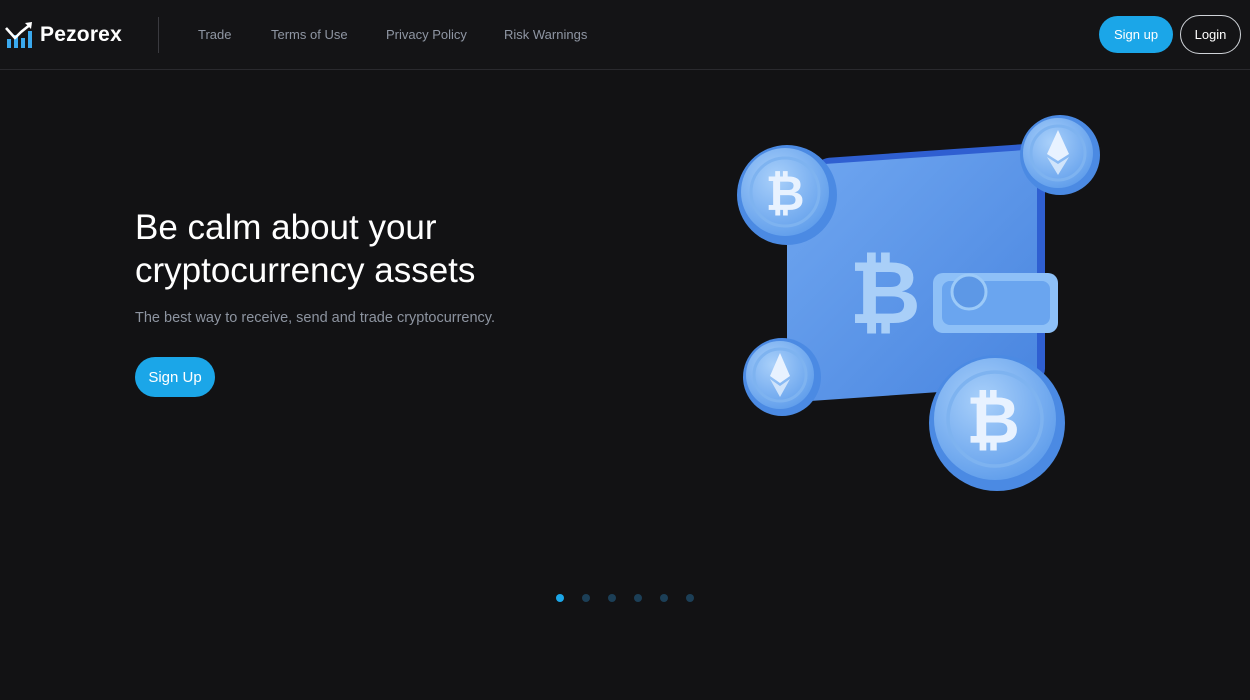 This screenshot has height=700, width=1250. What do you see at coordinates (309, 34) in the screenshot?
I see `nav-link-terms-of-use: Terms of Use` at bounding box center [309, 34].